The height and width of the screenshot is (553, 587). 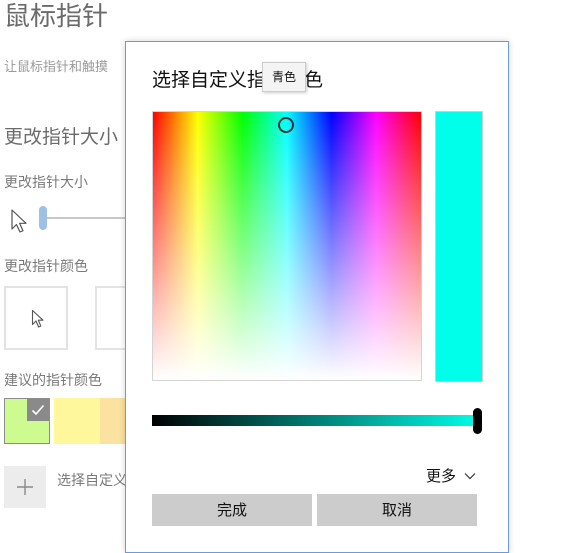 I want to click on pointer-size-label: 更改指针大小, so click(x=46, y=183).